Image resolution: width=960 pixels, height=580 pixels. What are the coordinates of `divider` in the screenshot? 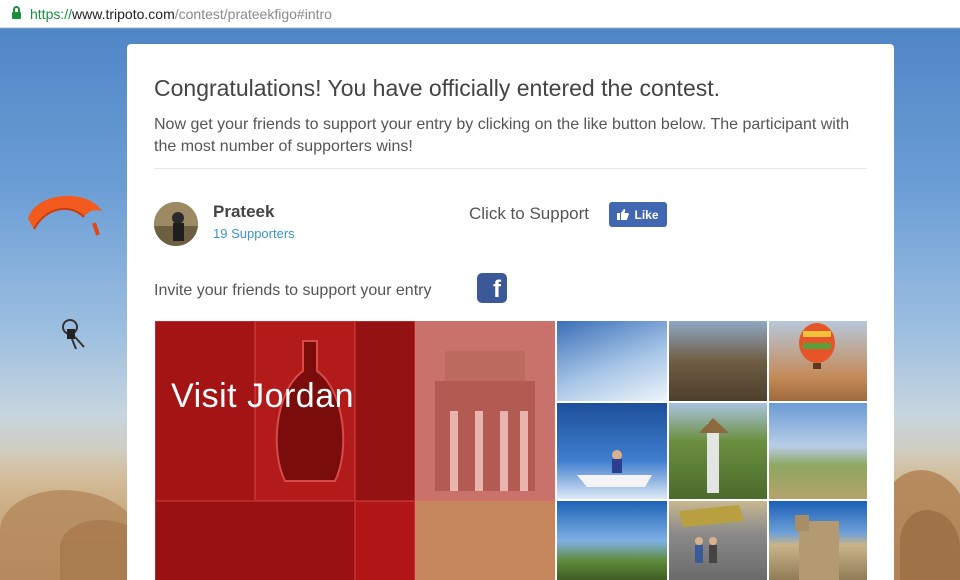 It's located at (510, 168).